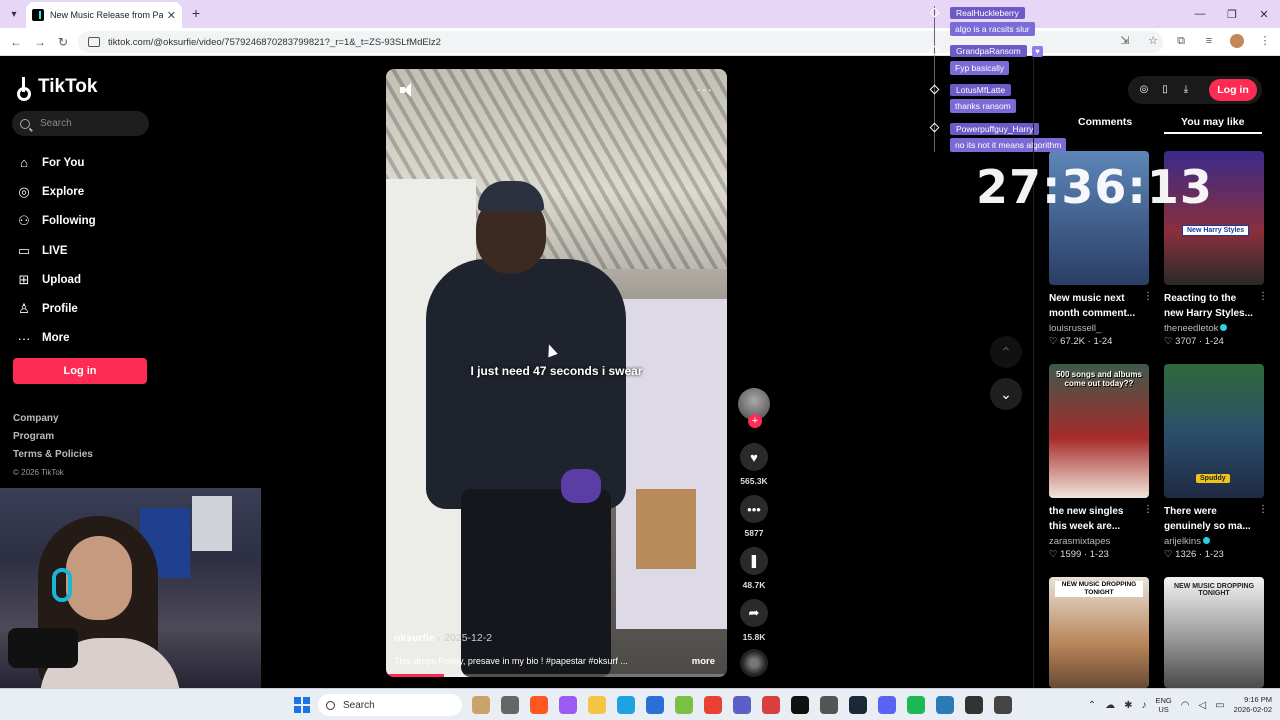 Image resolution: width=1280 pixels, height=720 pixels. What do you see at coordinates (713, 705) in the screenshot?
I see `chrome-icon` at bounding box center [713, 705].